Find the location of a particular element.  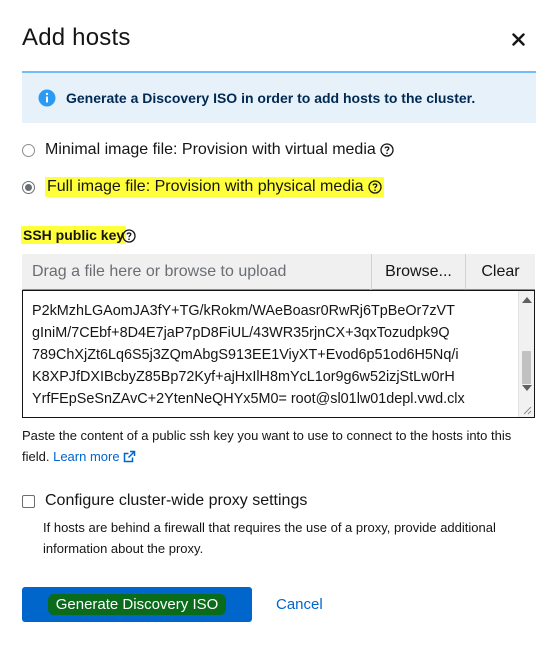

radio-button-minimal is located at coordinates (28, 150).